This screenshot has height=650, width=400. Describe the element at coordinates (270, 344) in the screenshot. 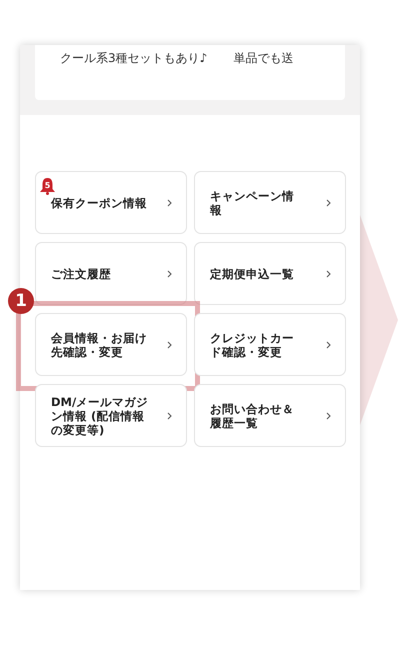

I see `menu-button: クレジットカード確認・変更` at that location.